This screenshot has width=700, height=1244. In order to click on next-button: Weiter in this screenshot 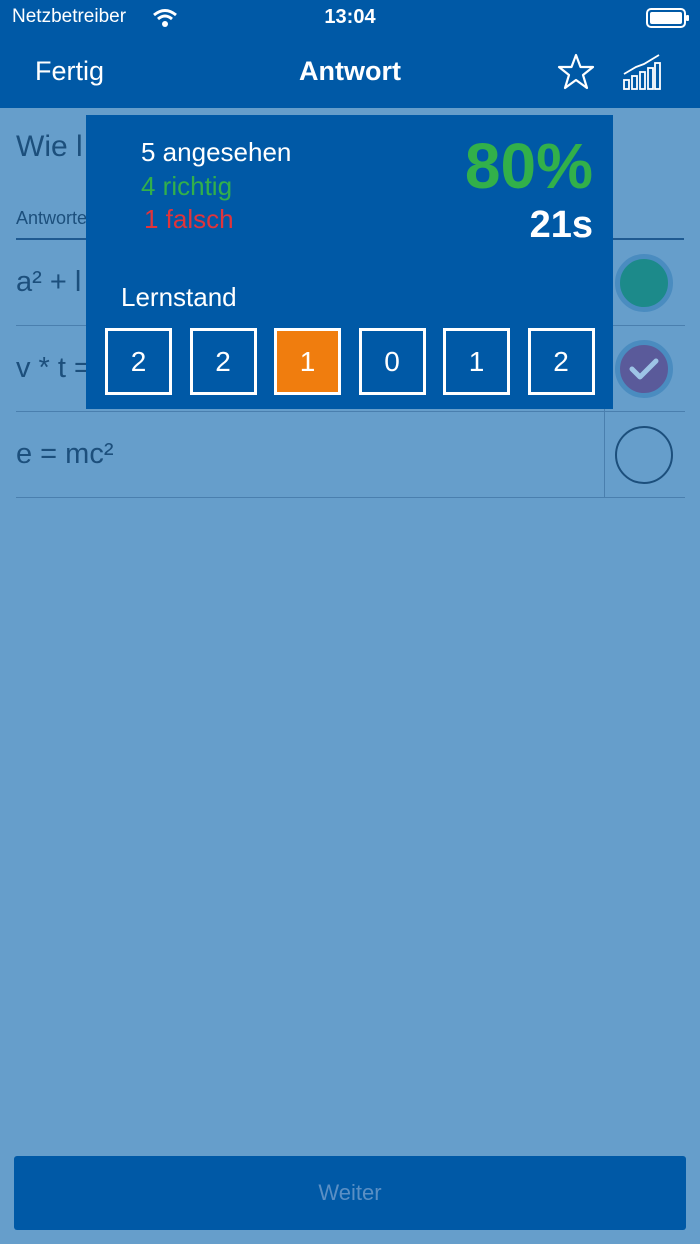, I will do `click(350, 1193)`.